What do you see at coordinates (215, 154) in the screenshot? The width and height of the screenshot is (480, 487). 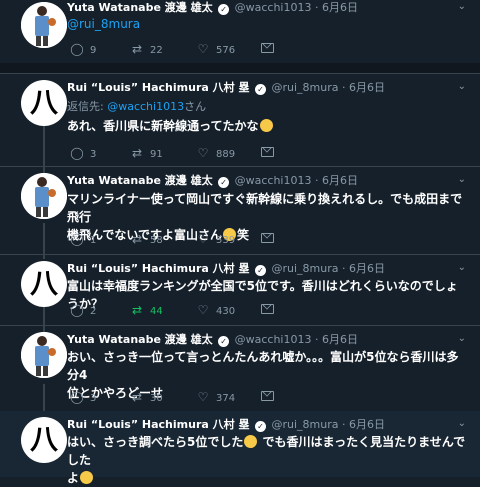 I see `like-button: ♡ 889` at bounding box center [215, 154].